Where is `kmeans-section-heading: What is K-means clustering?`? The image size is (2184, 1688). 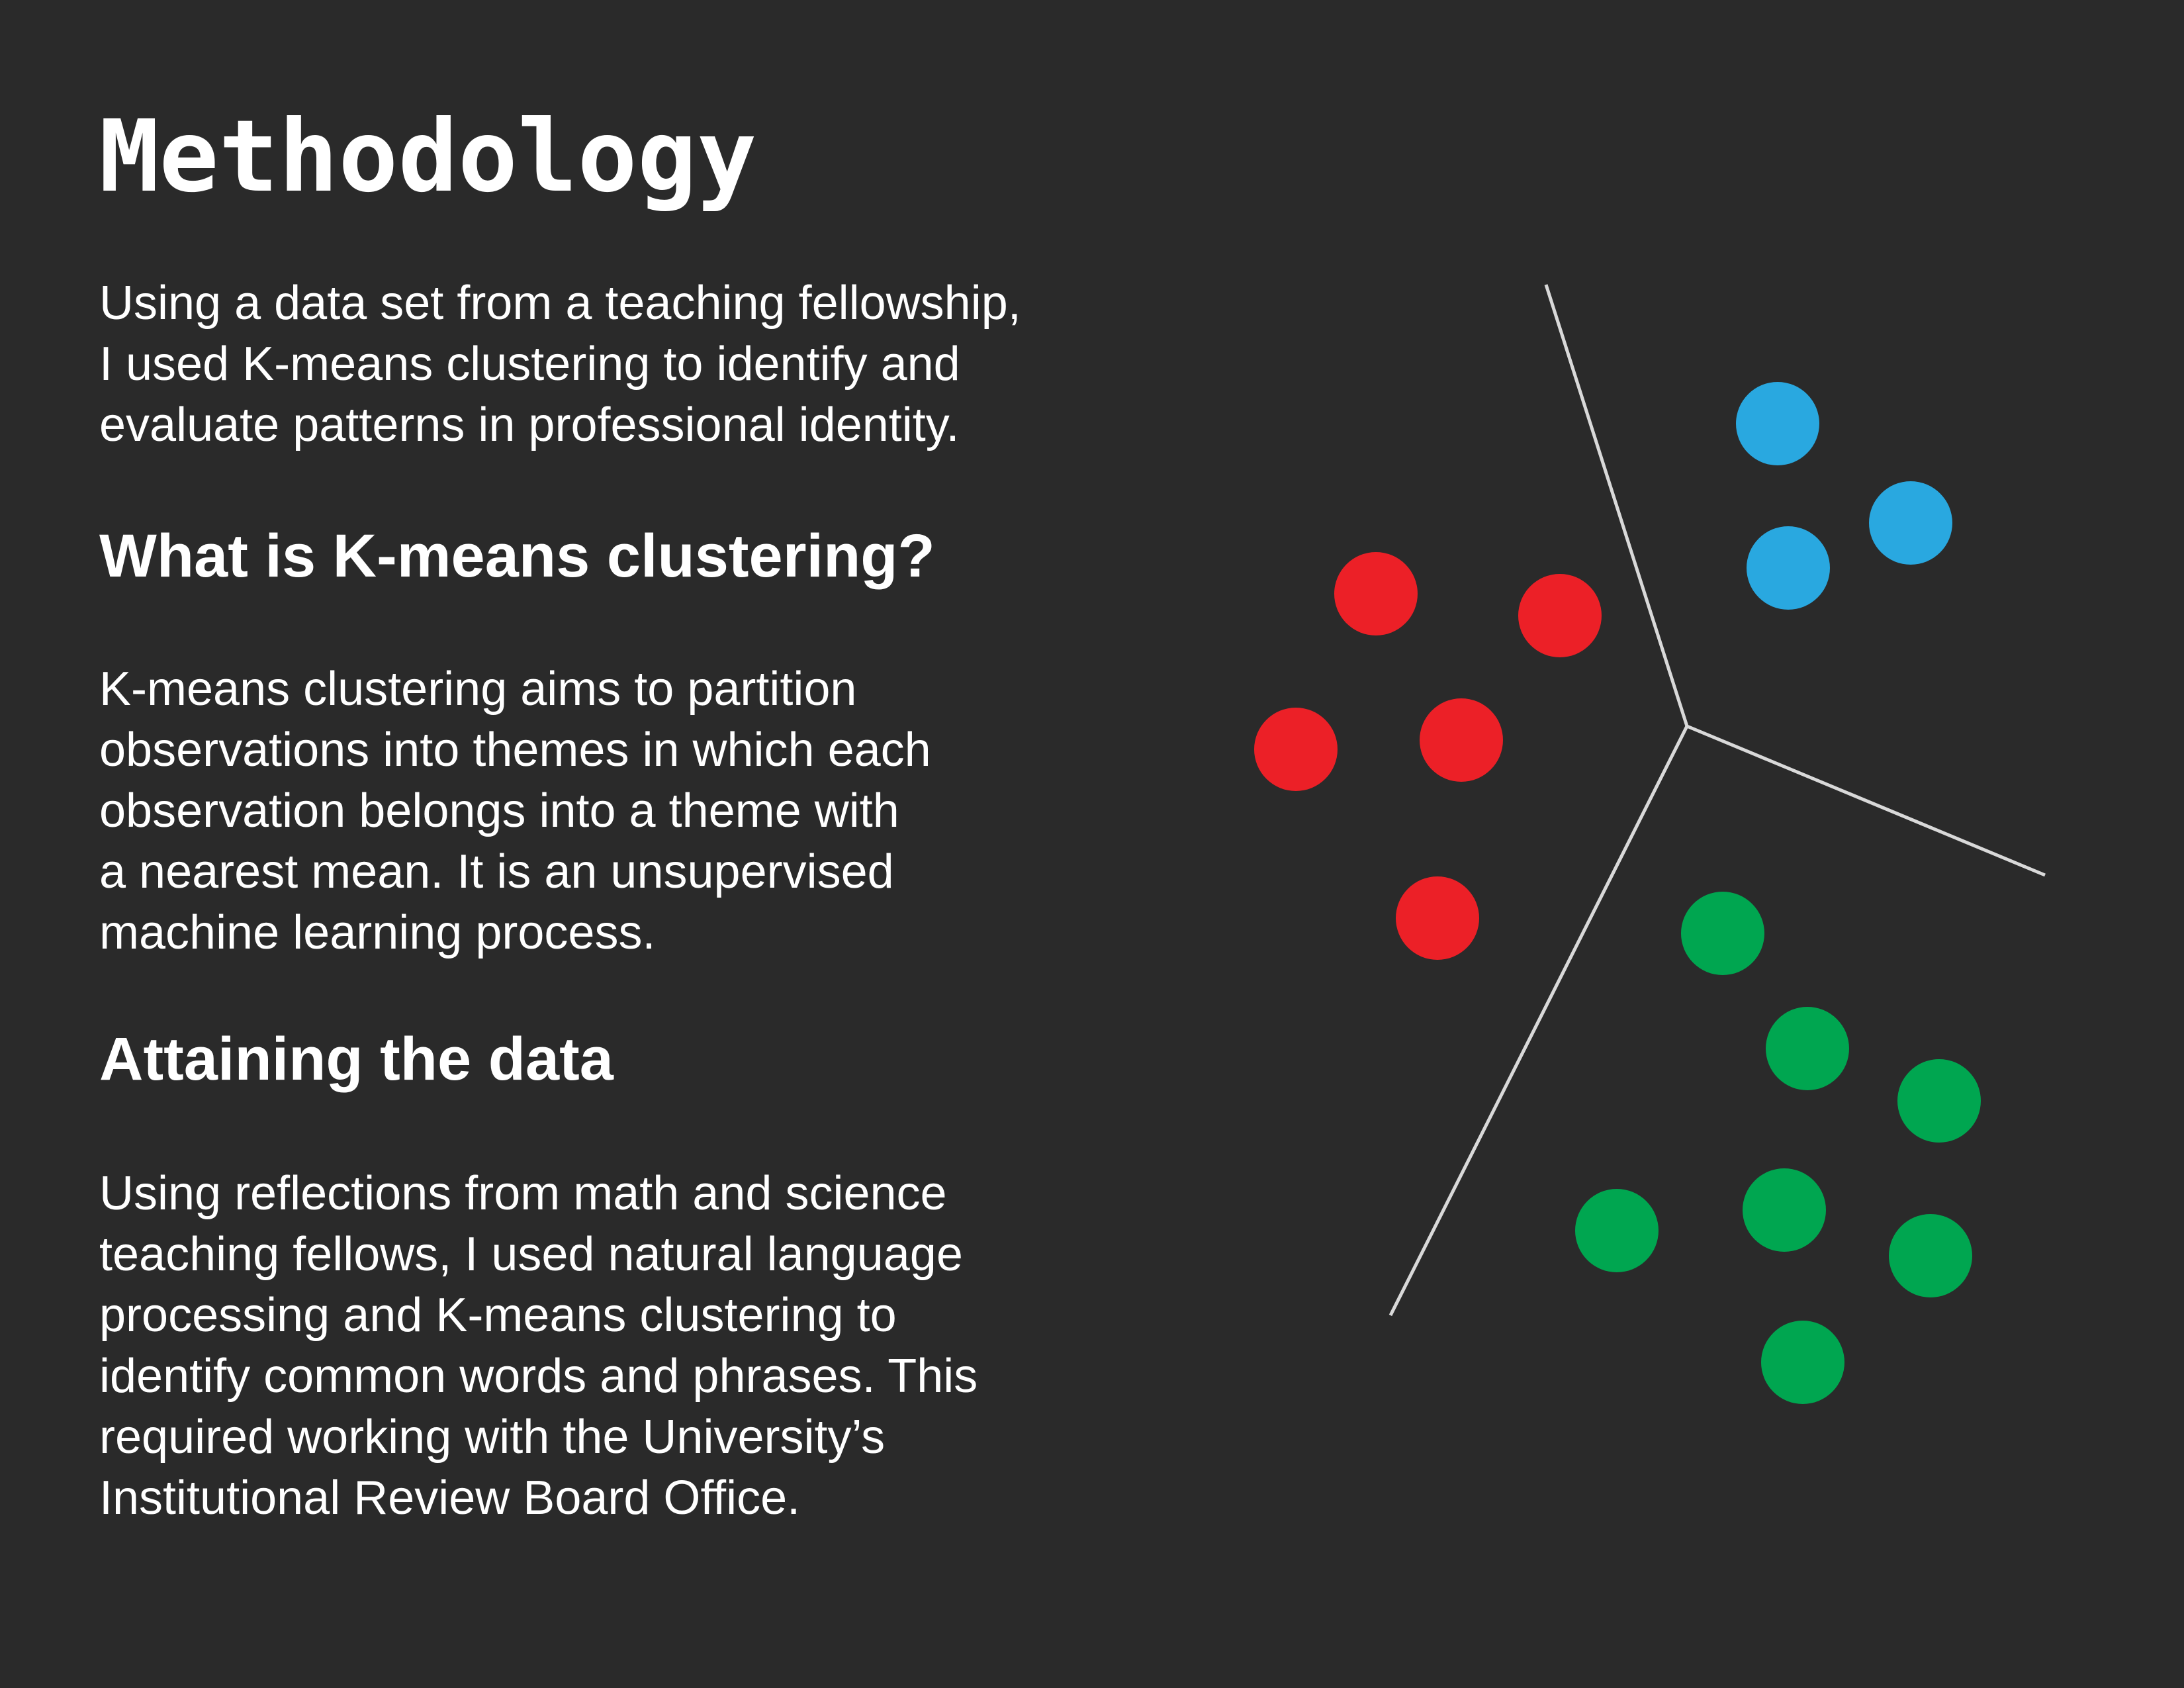
kmeans-section-heading: What is K-means clustering? is located at coordinates (517, 556).